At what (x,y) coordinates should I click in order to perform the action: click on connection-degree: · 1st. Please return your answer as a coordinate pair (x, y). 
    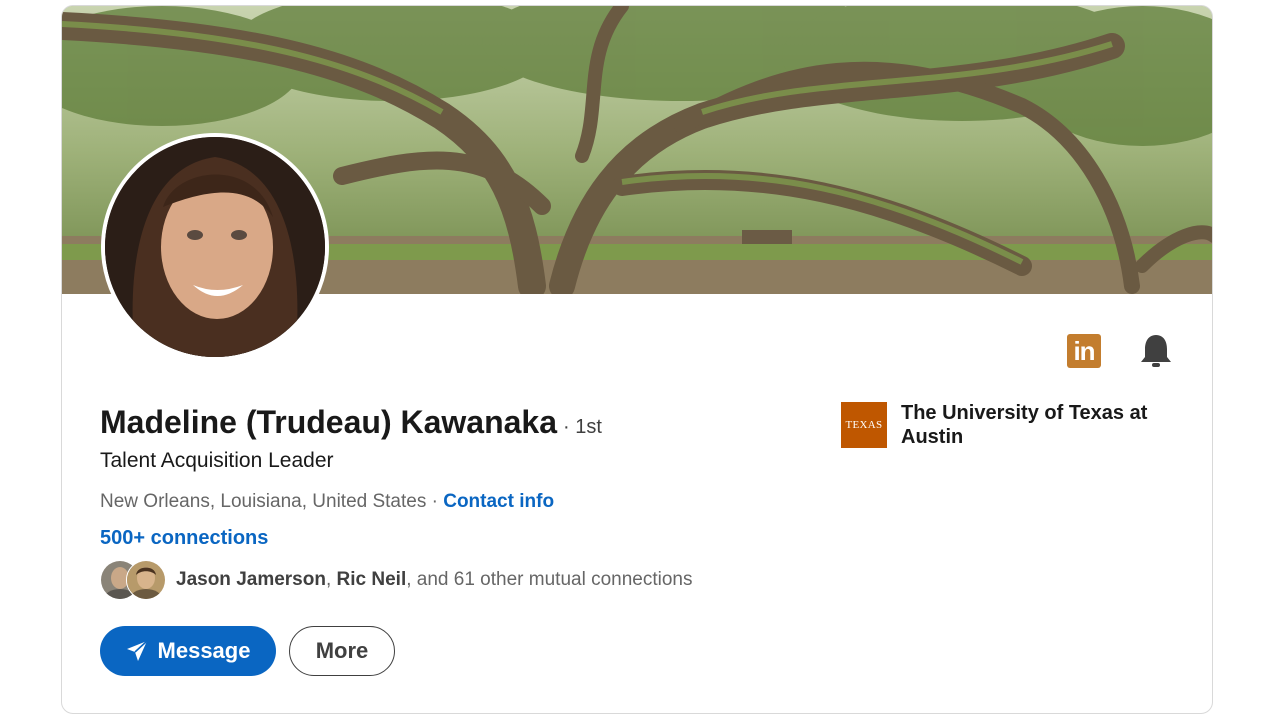
    Looking at the image, I should click on (582, 427).